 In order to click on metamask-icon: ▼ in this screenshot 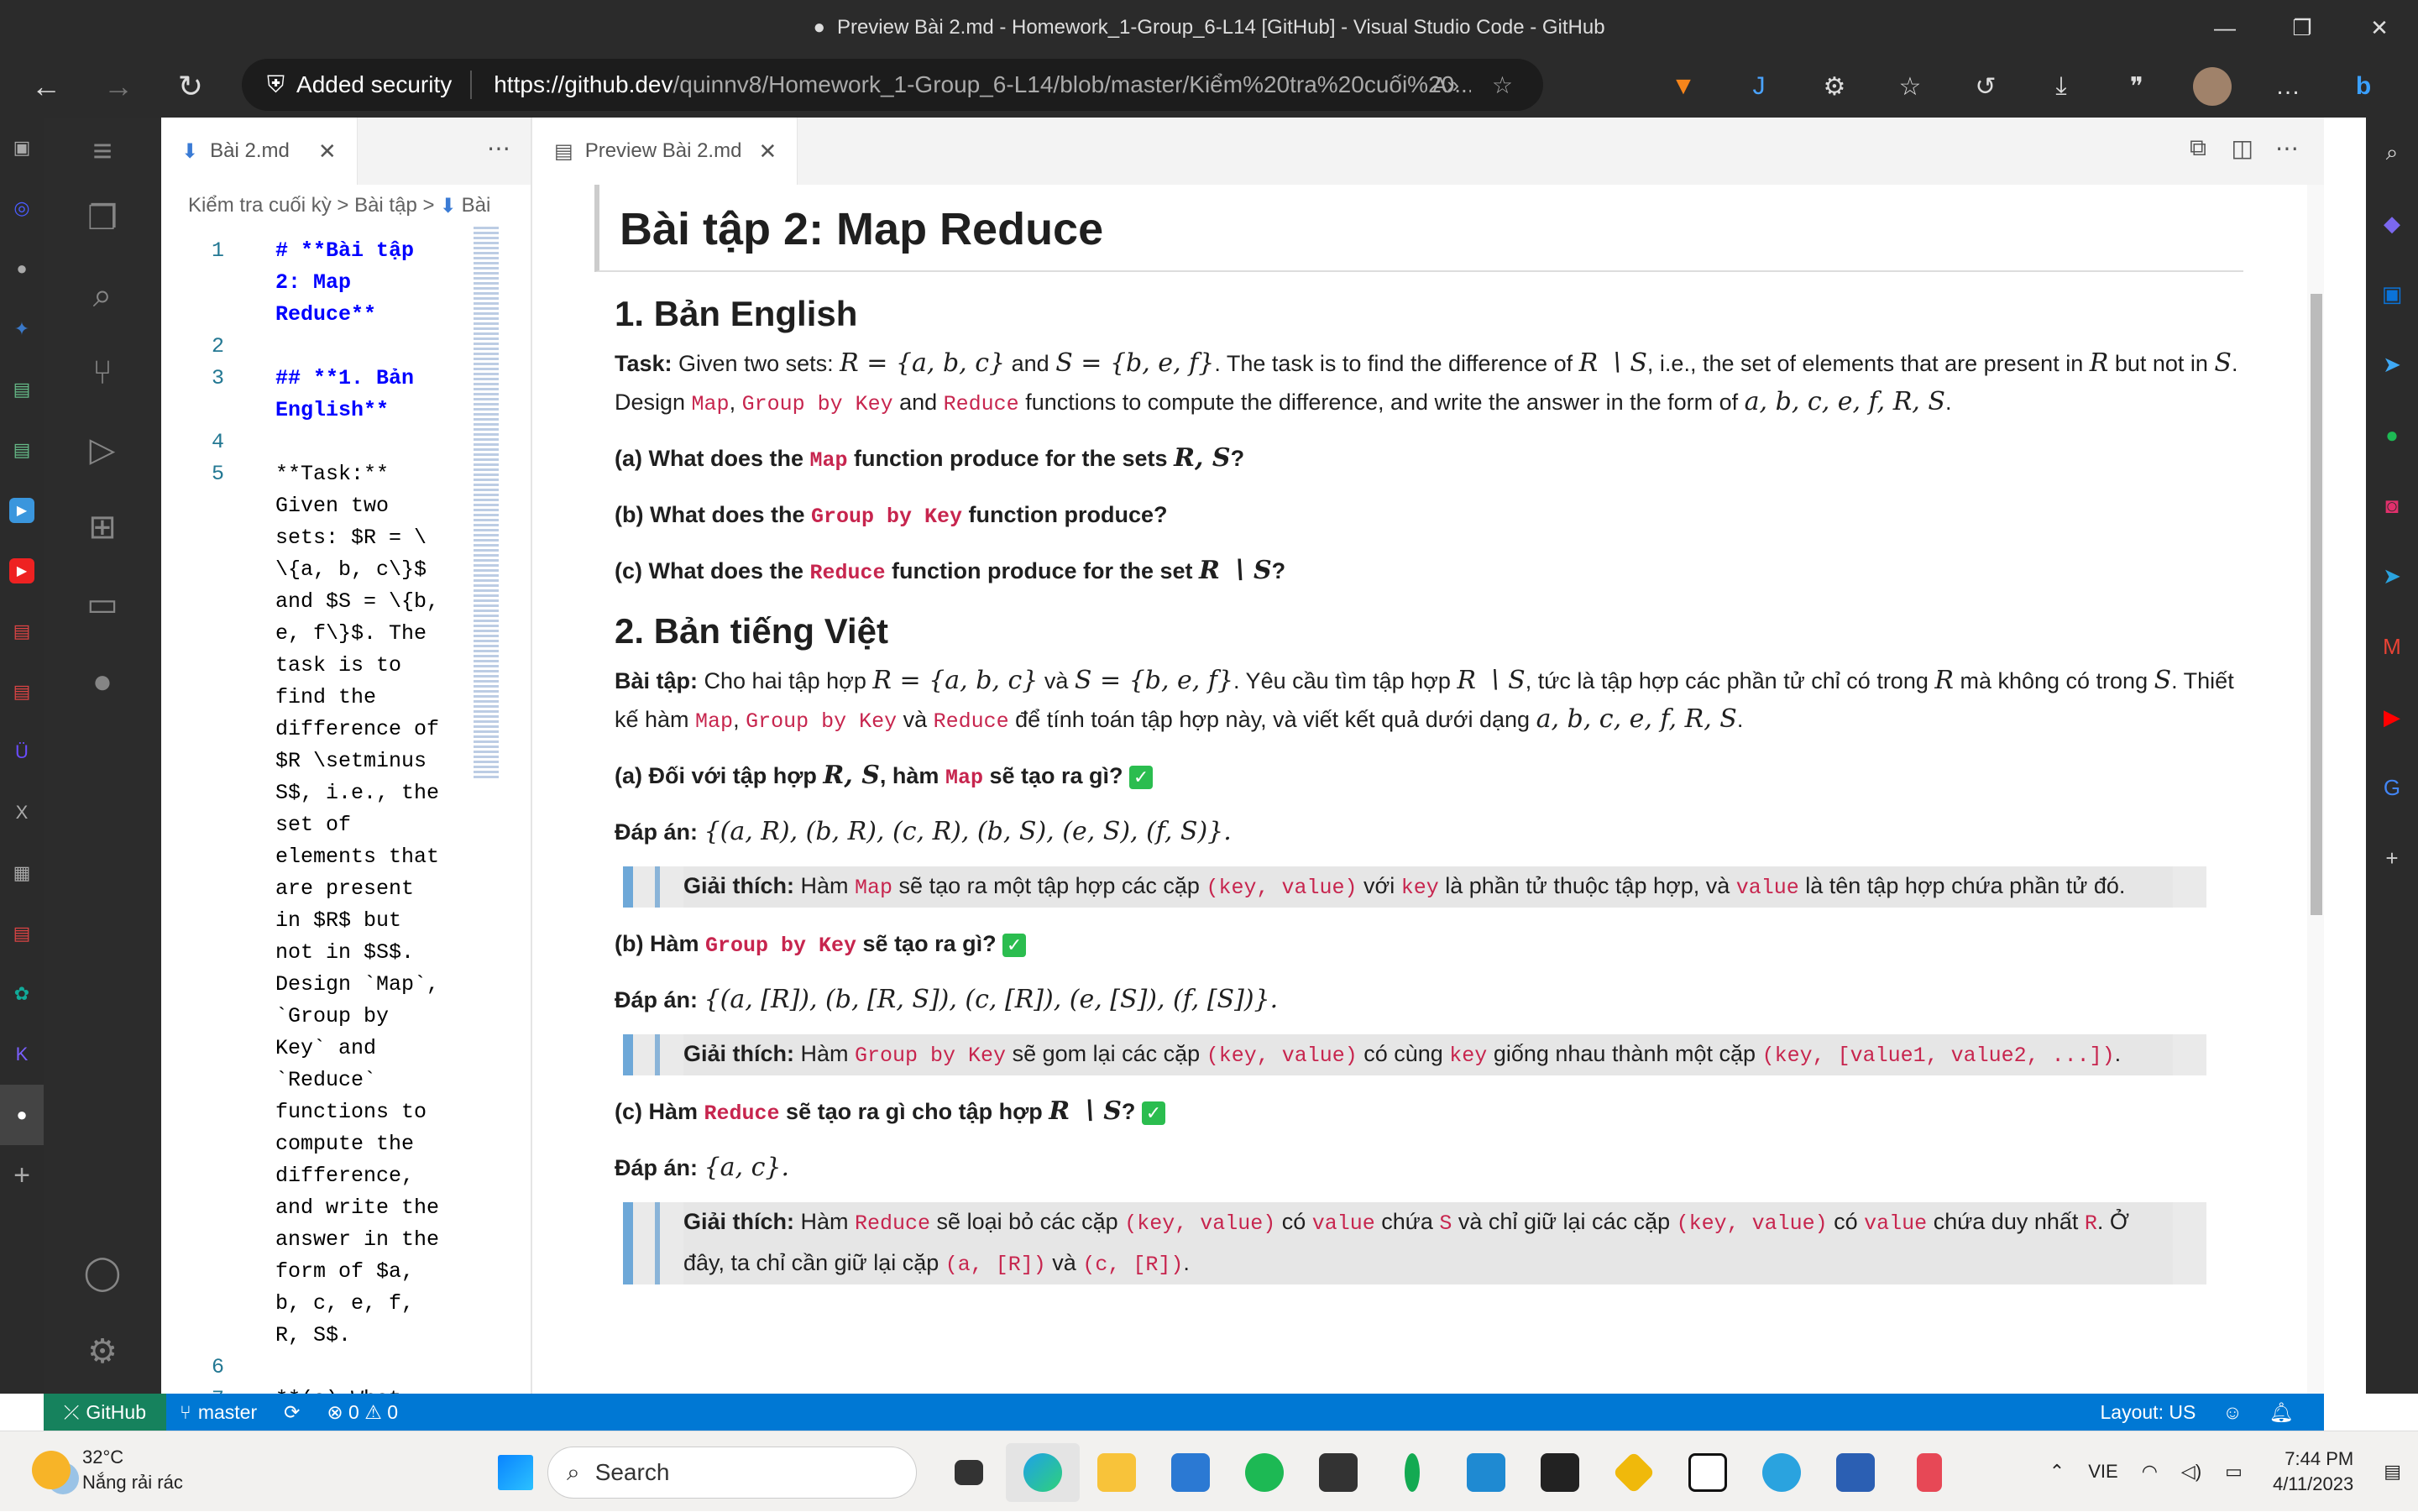, I will do `click(1683, 86)`.